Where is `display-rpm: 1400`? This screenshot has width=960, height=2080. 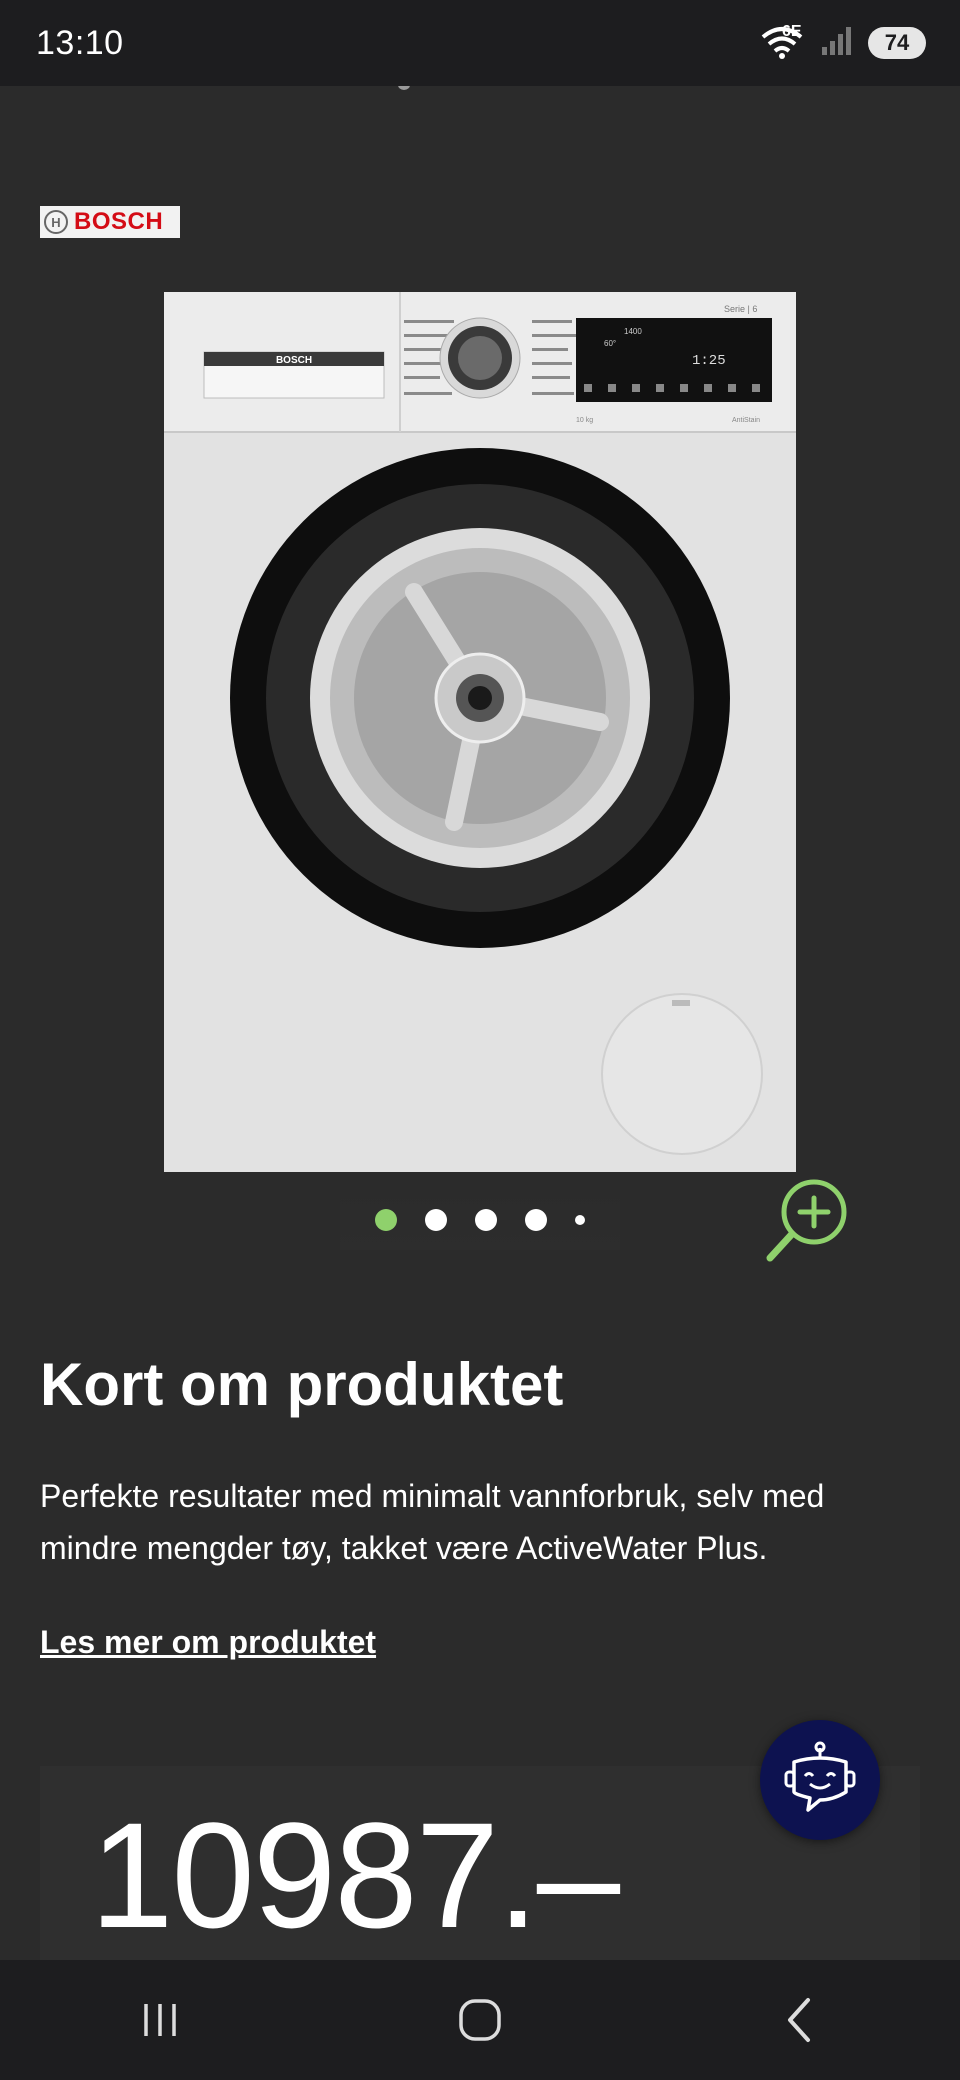
display-rpm: 1400 is located at coordinates (633, 331).